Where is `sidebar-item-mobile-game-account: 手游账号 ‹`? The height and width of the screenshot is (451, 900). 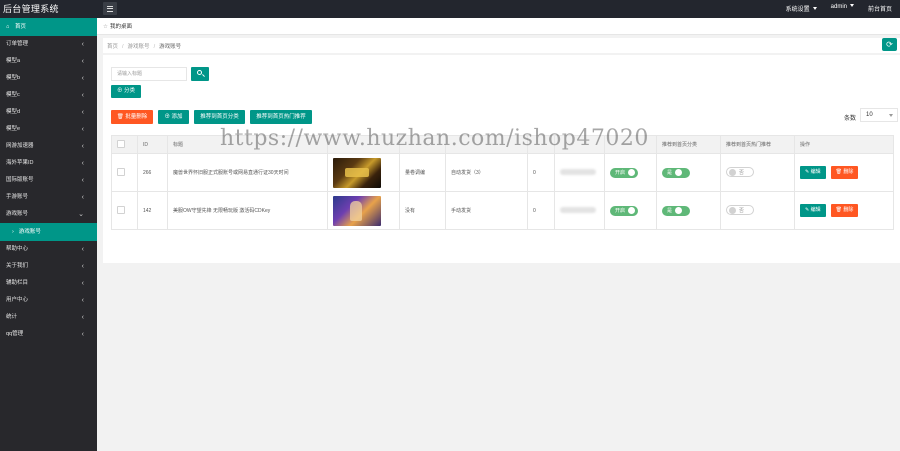
sidebar-item-mobile-game-account: 手游账号 ‹ is located at coordinates (48, 197).